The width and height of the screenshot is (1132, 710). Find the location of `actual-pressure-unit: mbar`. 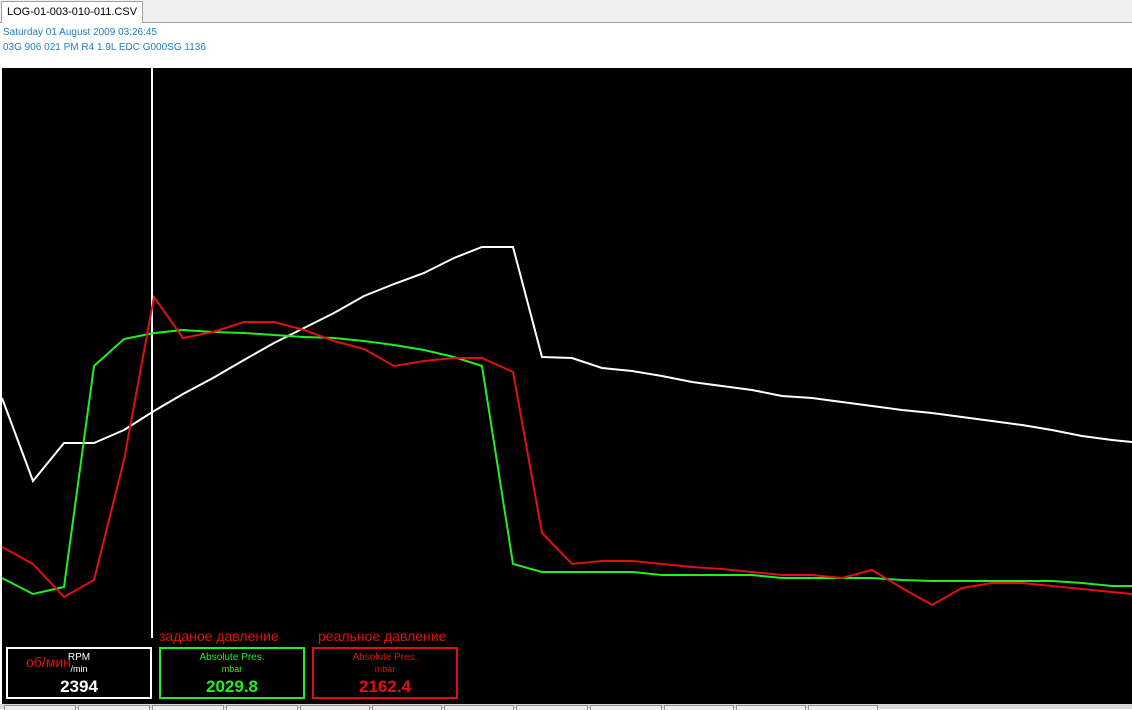

actual-pressure-unit: mbar is located at coordinates (385, 669).